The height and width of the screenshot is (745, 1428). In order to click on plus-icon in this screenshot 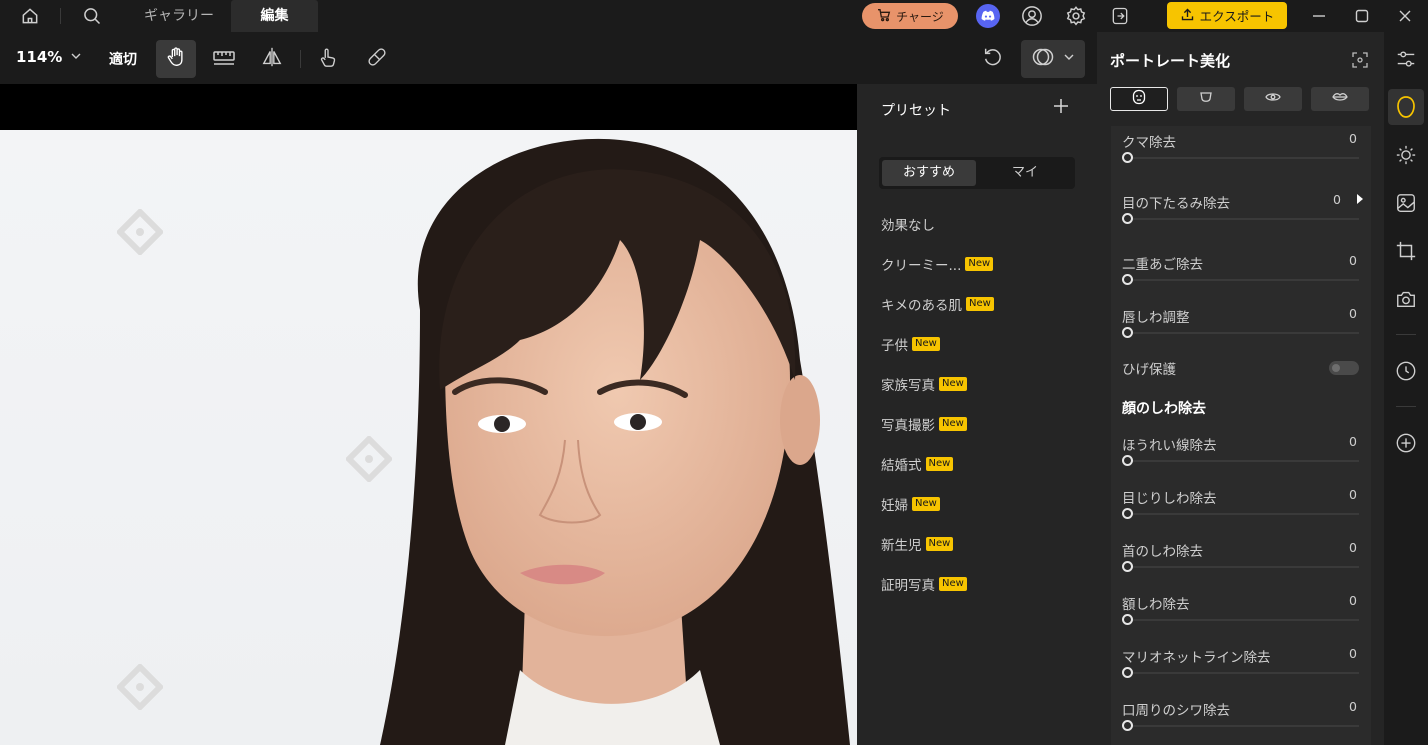, I will do `click(1061, 106)`.